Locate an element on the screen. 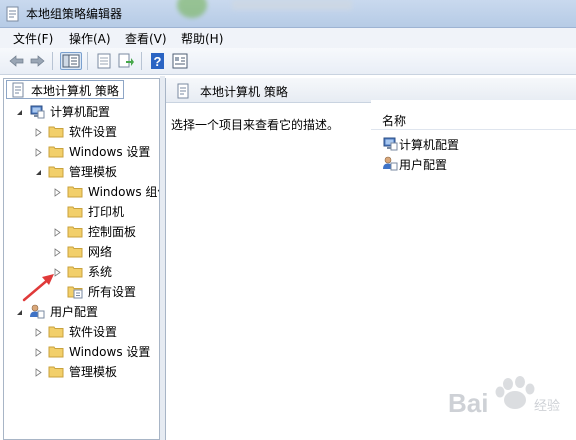  watermark-subtext: 经验 is located at coordinates (547, 406).